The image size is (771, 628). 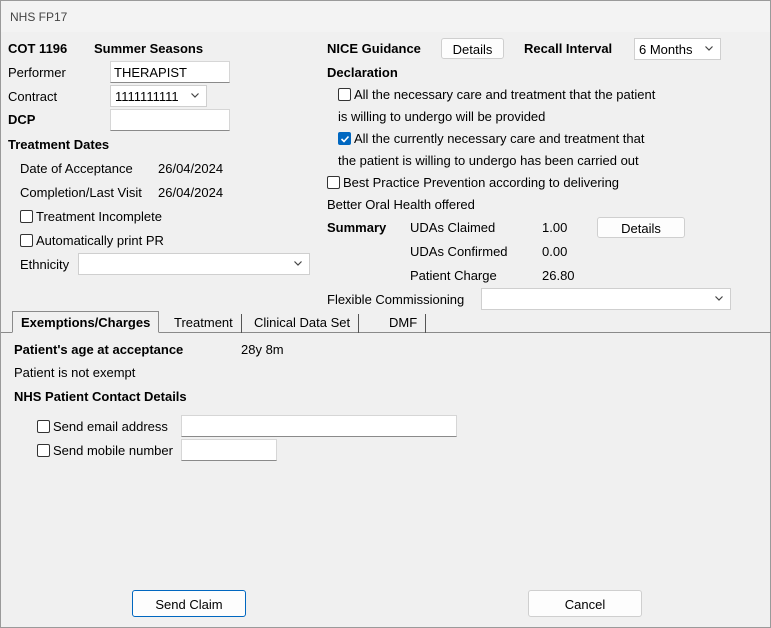 What do you see at coordinates (558, 275) in the screenshot?
I see `patient-charge-value: 26.80` at bounding box center [558, 275].